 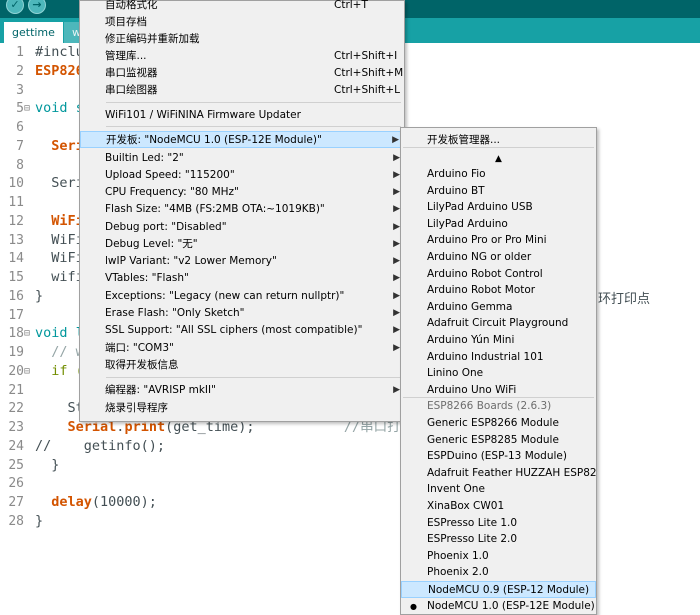 I want to click on board-item: ESPresso Lite 2.0, so click(x=498, y=539).